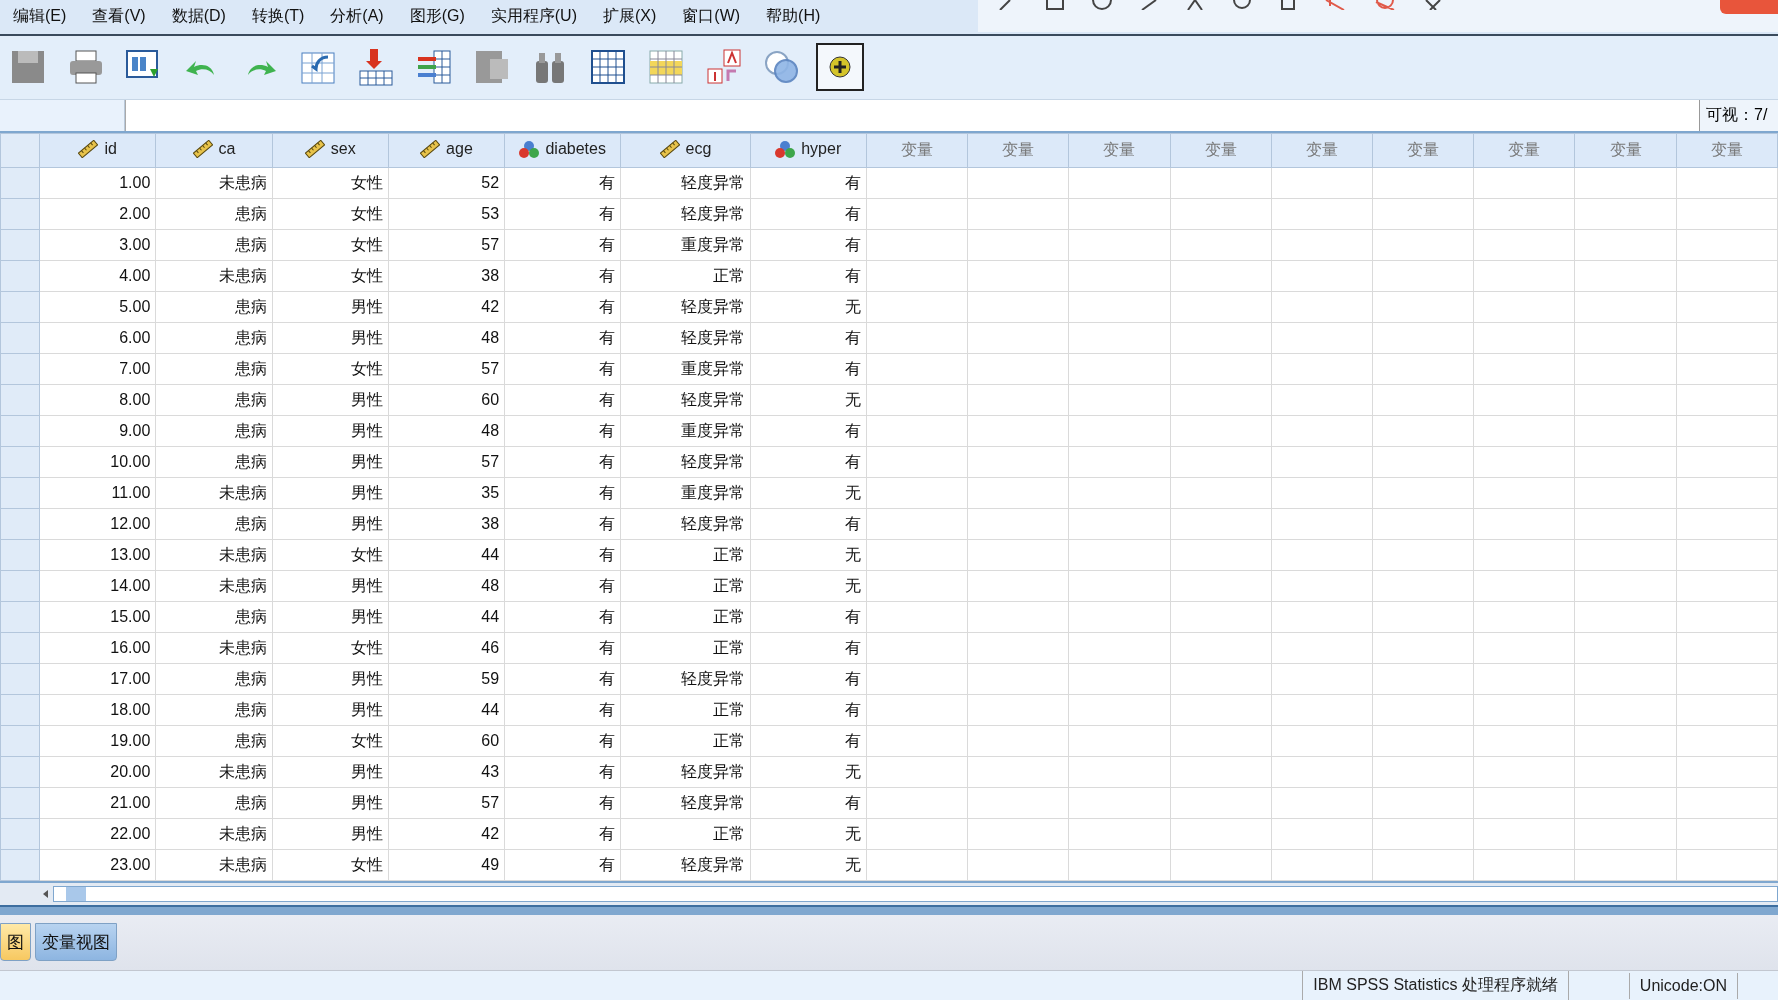 The height and width of the screenshot is (1000, 1778). What do you see at coordinates (808, 150) in the screenshot?
I see `column-header: hyper` at bounding box center [808, 150].